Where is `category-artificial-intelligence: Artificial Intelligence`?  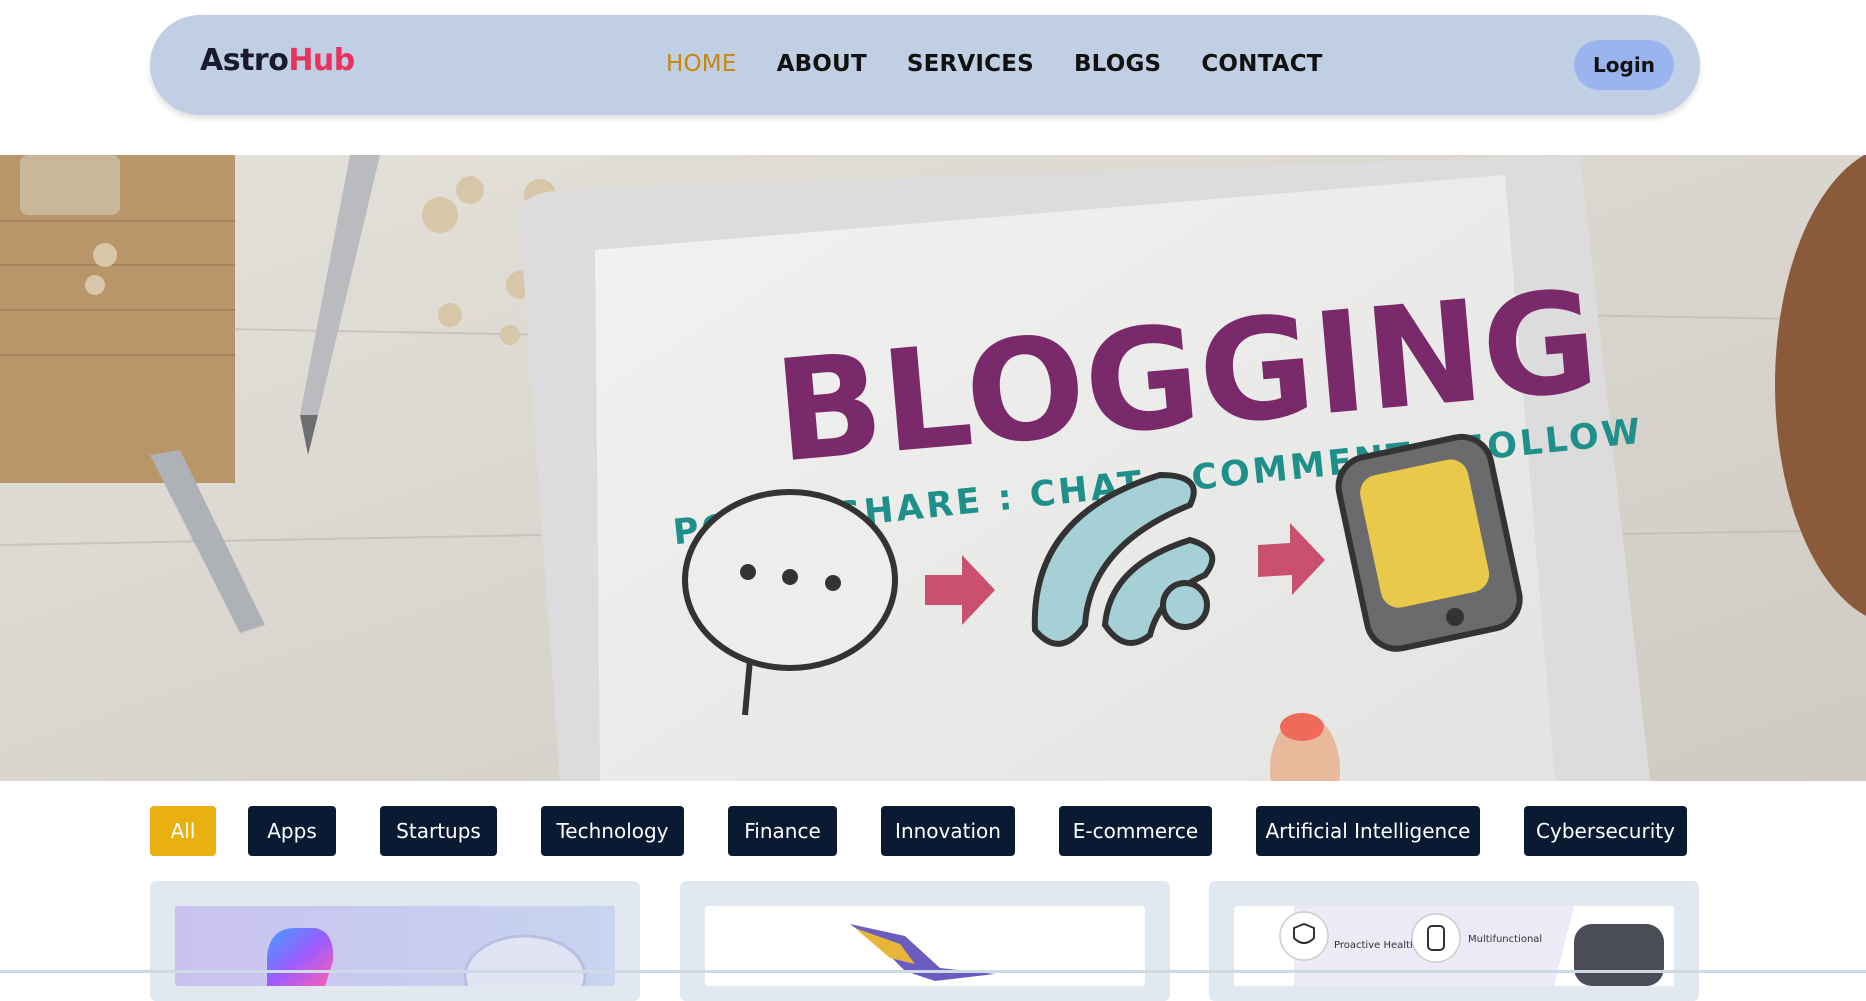 category-artificial-intelligence: Artificial Intelligence is located at coordinates (1368, 831).